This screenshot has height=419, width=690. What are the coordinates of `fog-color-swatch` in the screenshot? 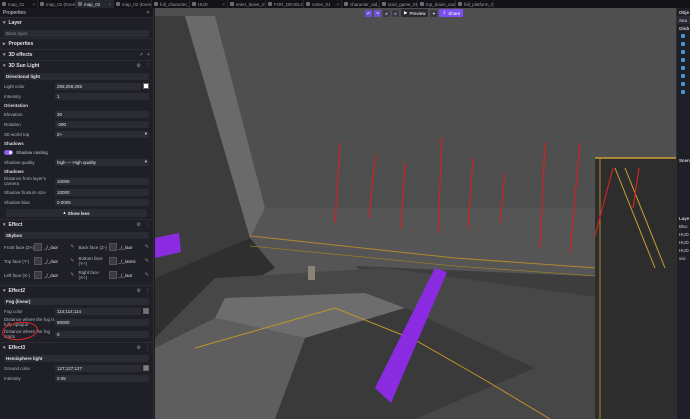 It's located at (146, 311).